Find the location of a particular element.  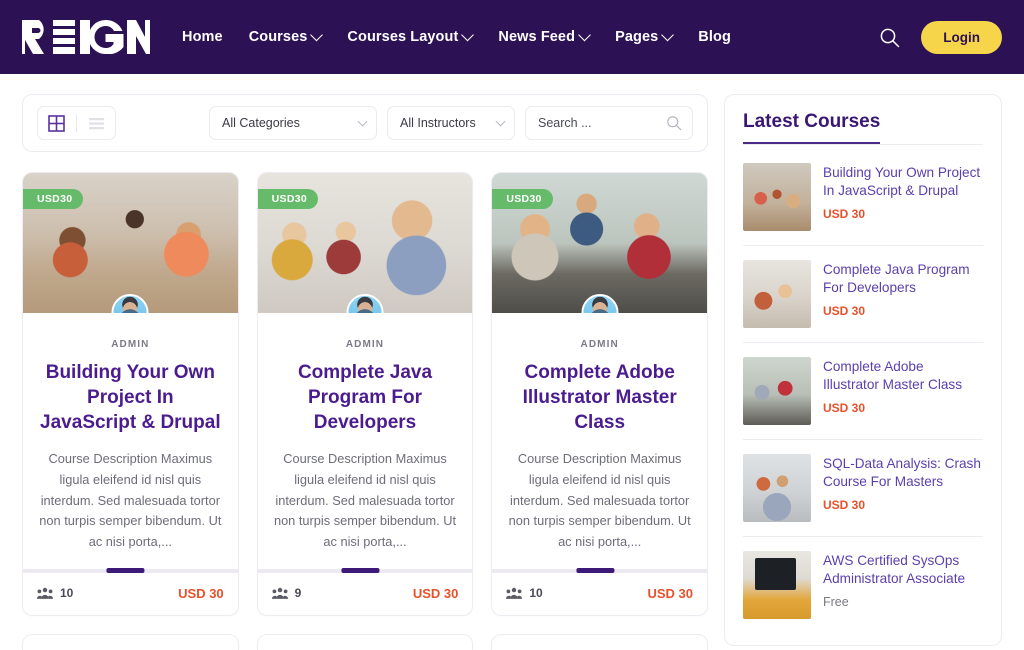

grid-glyph is located at coordinates (56, 123).